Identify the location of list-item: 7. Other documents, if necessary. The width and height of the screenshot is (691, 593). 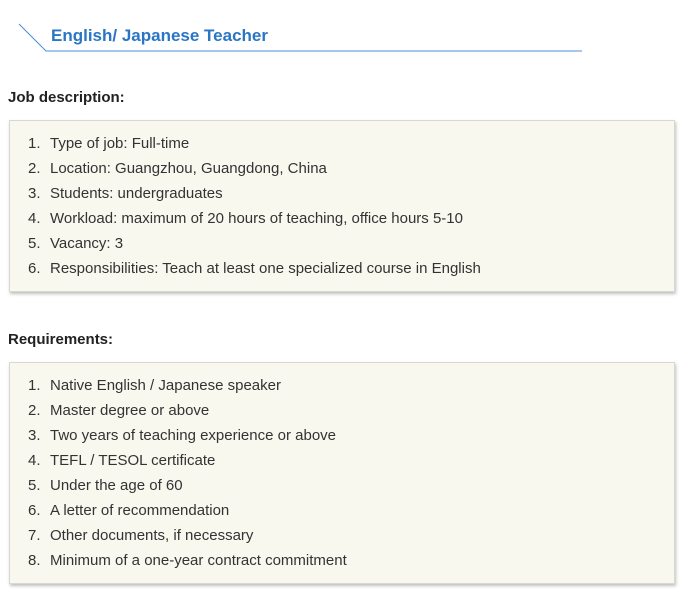
(342, 537).